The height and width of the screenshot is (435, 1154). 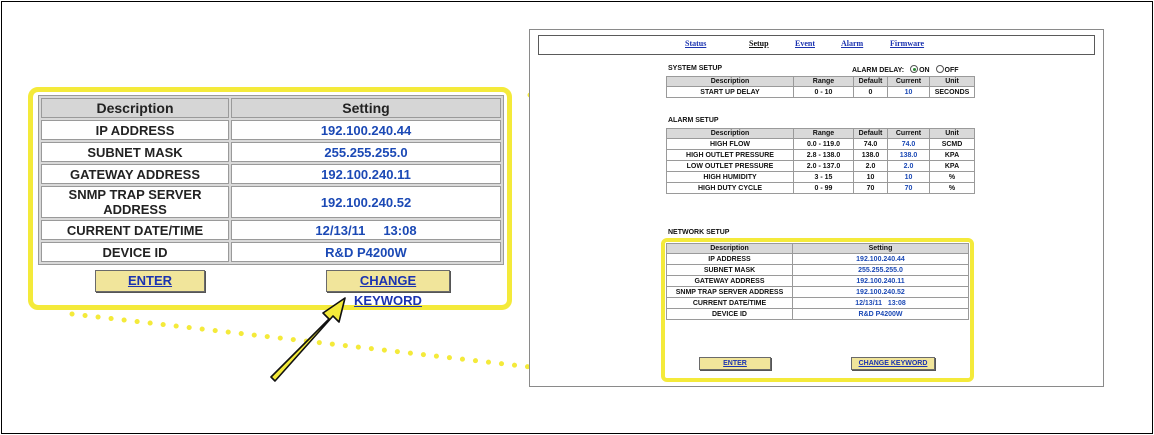 I want to click on col-setting: Setting, so click(x=880, y=248).